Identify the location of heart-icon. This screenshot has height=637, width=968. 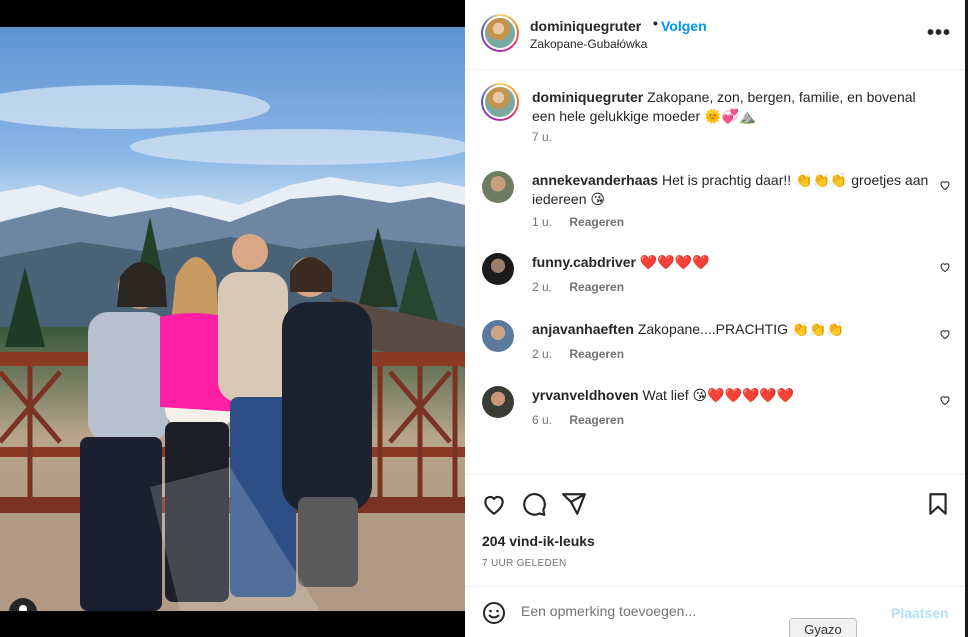
(494, 504).